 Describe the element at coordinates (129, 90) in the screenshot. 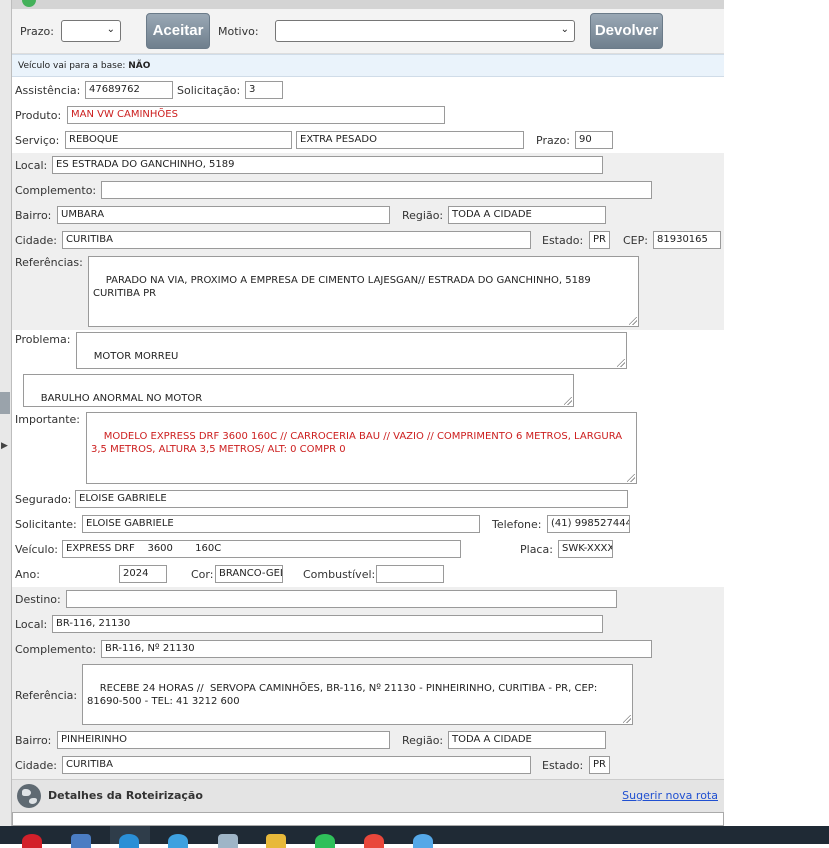

I see `assistencia-field: 47689762` at that location.